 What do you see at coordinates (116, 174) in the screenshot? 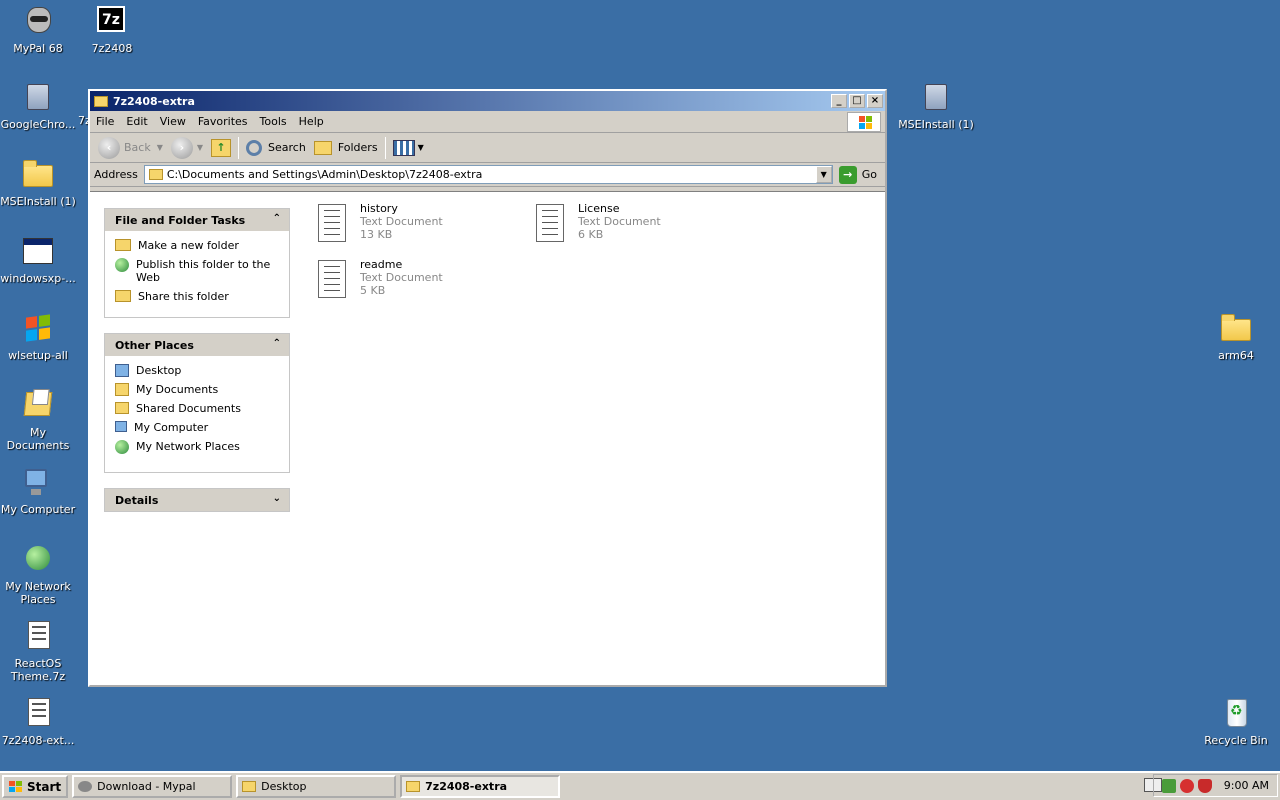
I see `address-label: Address` at bounding box center [116, 174].